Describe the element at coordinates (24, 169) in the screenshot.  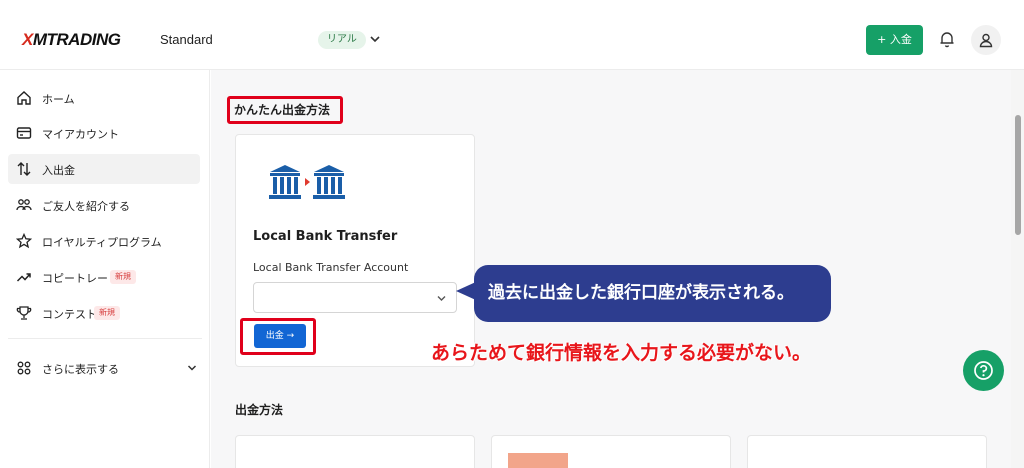
I see `transfer-arrows-icon` at that location.